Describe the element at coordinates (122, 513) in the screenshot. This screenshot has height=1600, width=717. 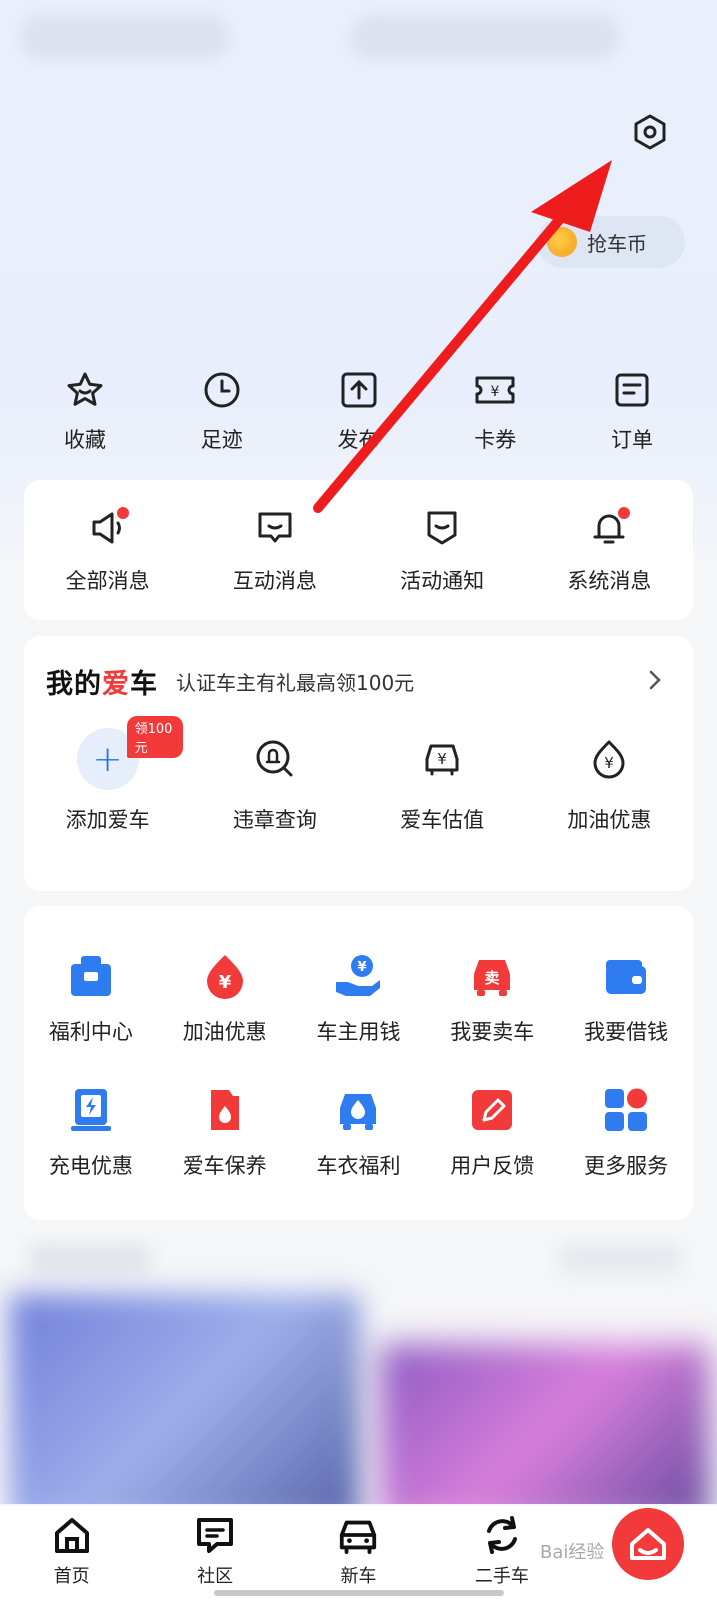
I see `unread-dot` at that location.